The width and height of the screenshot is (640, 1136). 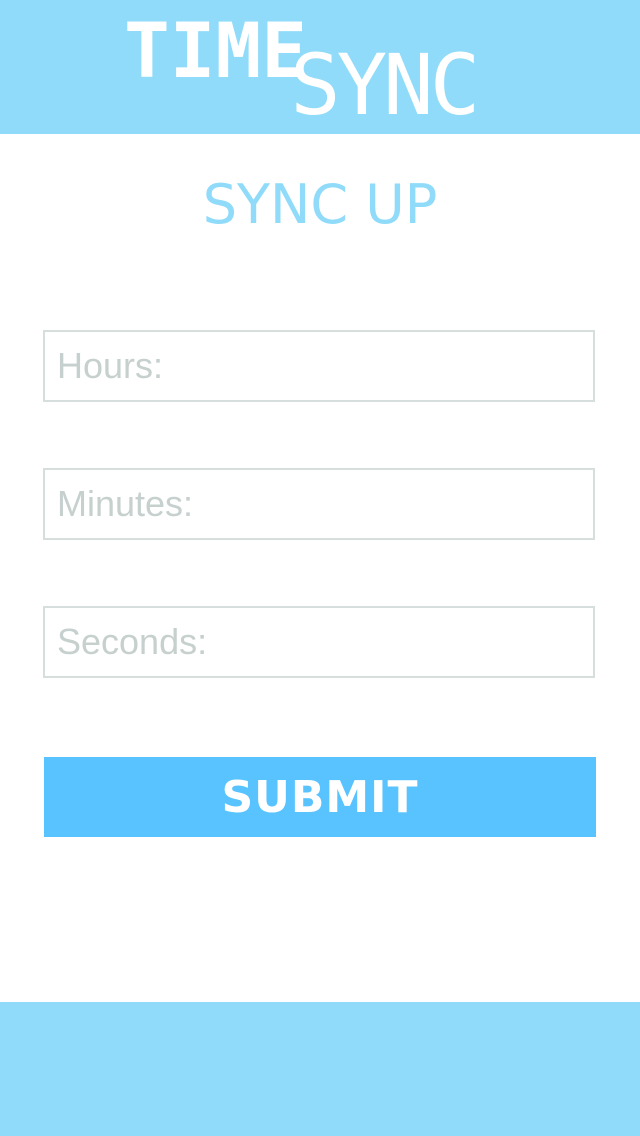 I want to click on logo-time-text: TIME, so click(x=216, y=50).